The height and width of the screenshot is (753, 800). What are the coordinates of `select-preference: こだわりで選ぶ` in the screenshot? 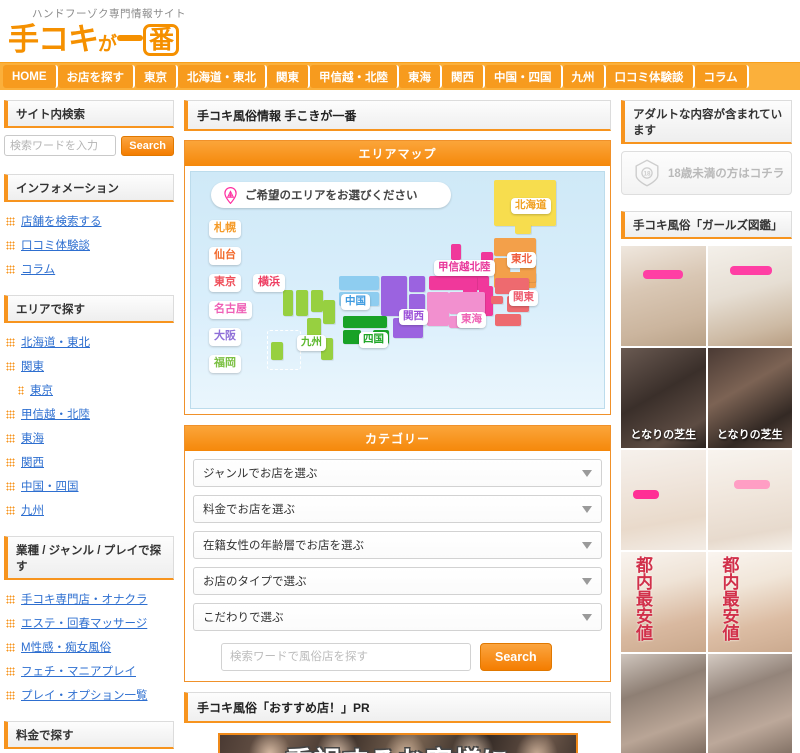 It's located at (397, 617).